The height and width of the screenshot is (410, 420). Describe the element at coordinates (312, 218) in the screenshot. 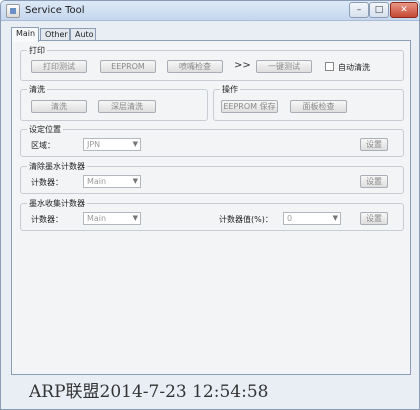

I see `waste-counter-value-select: 0 ▼` at that location.